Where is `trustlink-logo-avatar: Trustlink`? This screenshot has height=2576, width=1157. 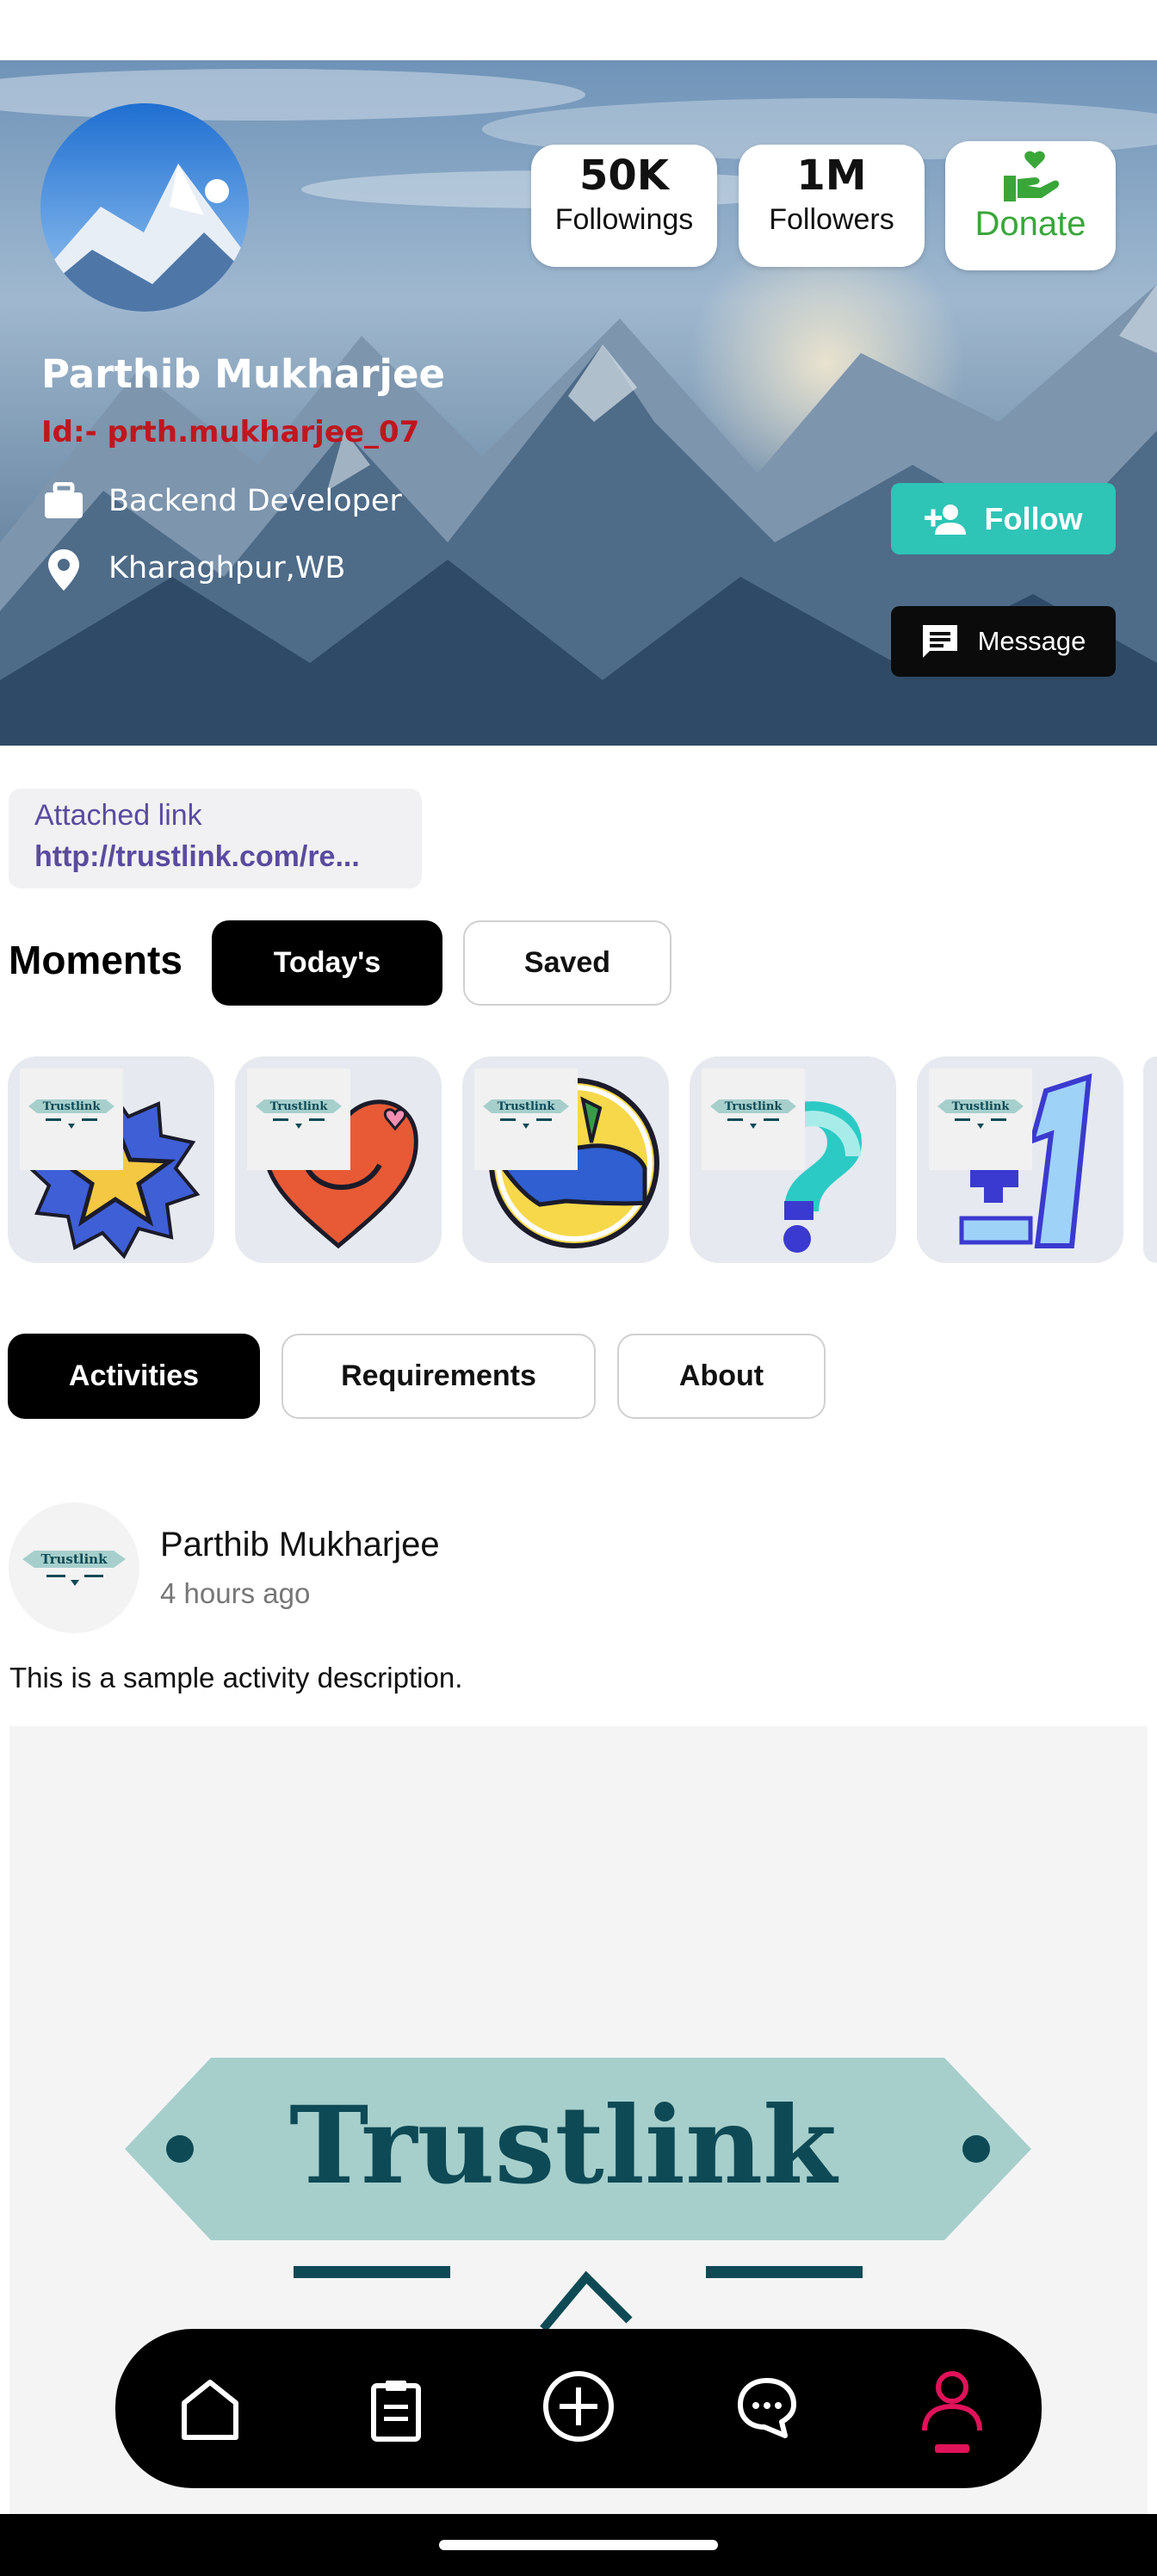
trustlink-logo-avatar: Trustlink is located at coordinates (74, 1568).